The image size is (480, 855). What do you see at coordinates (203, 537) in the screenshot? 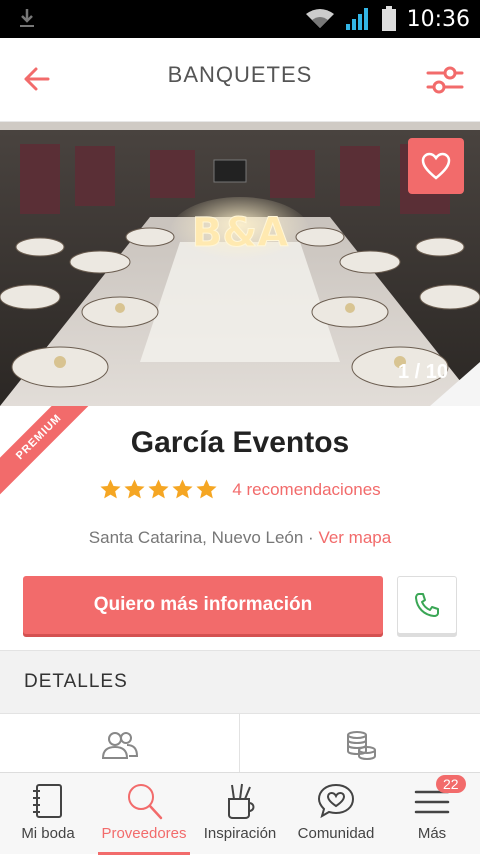
I see `location-text: Santa Catarina, Nuevo León ·` at bounding box center [203, 537].